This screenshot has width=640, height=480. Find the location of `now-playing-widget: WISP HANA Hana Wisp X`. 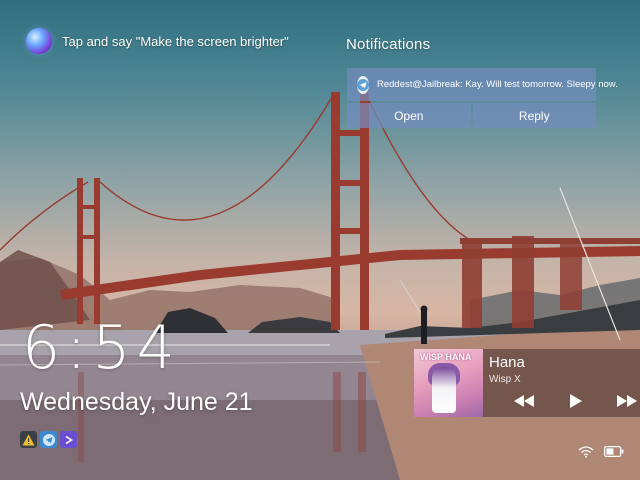

now-playing-widget: WISP HANA Hana Wisp X is located at coordinates (527, 383).